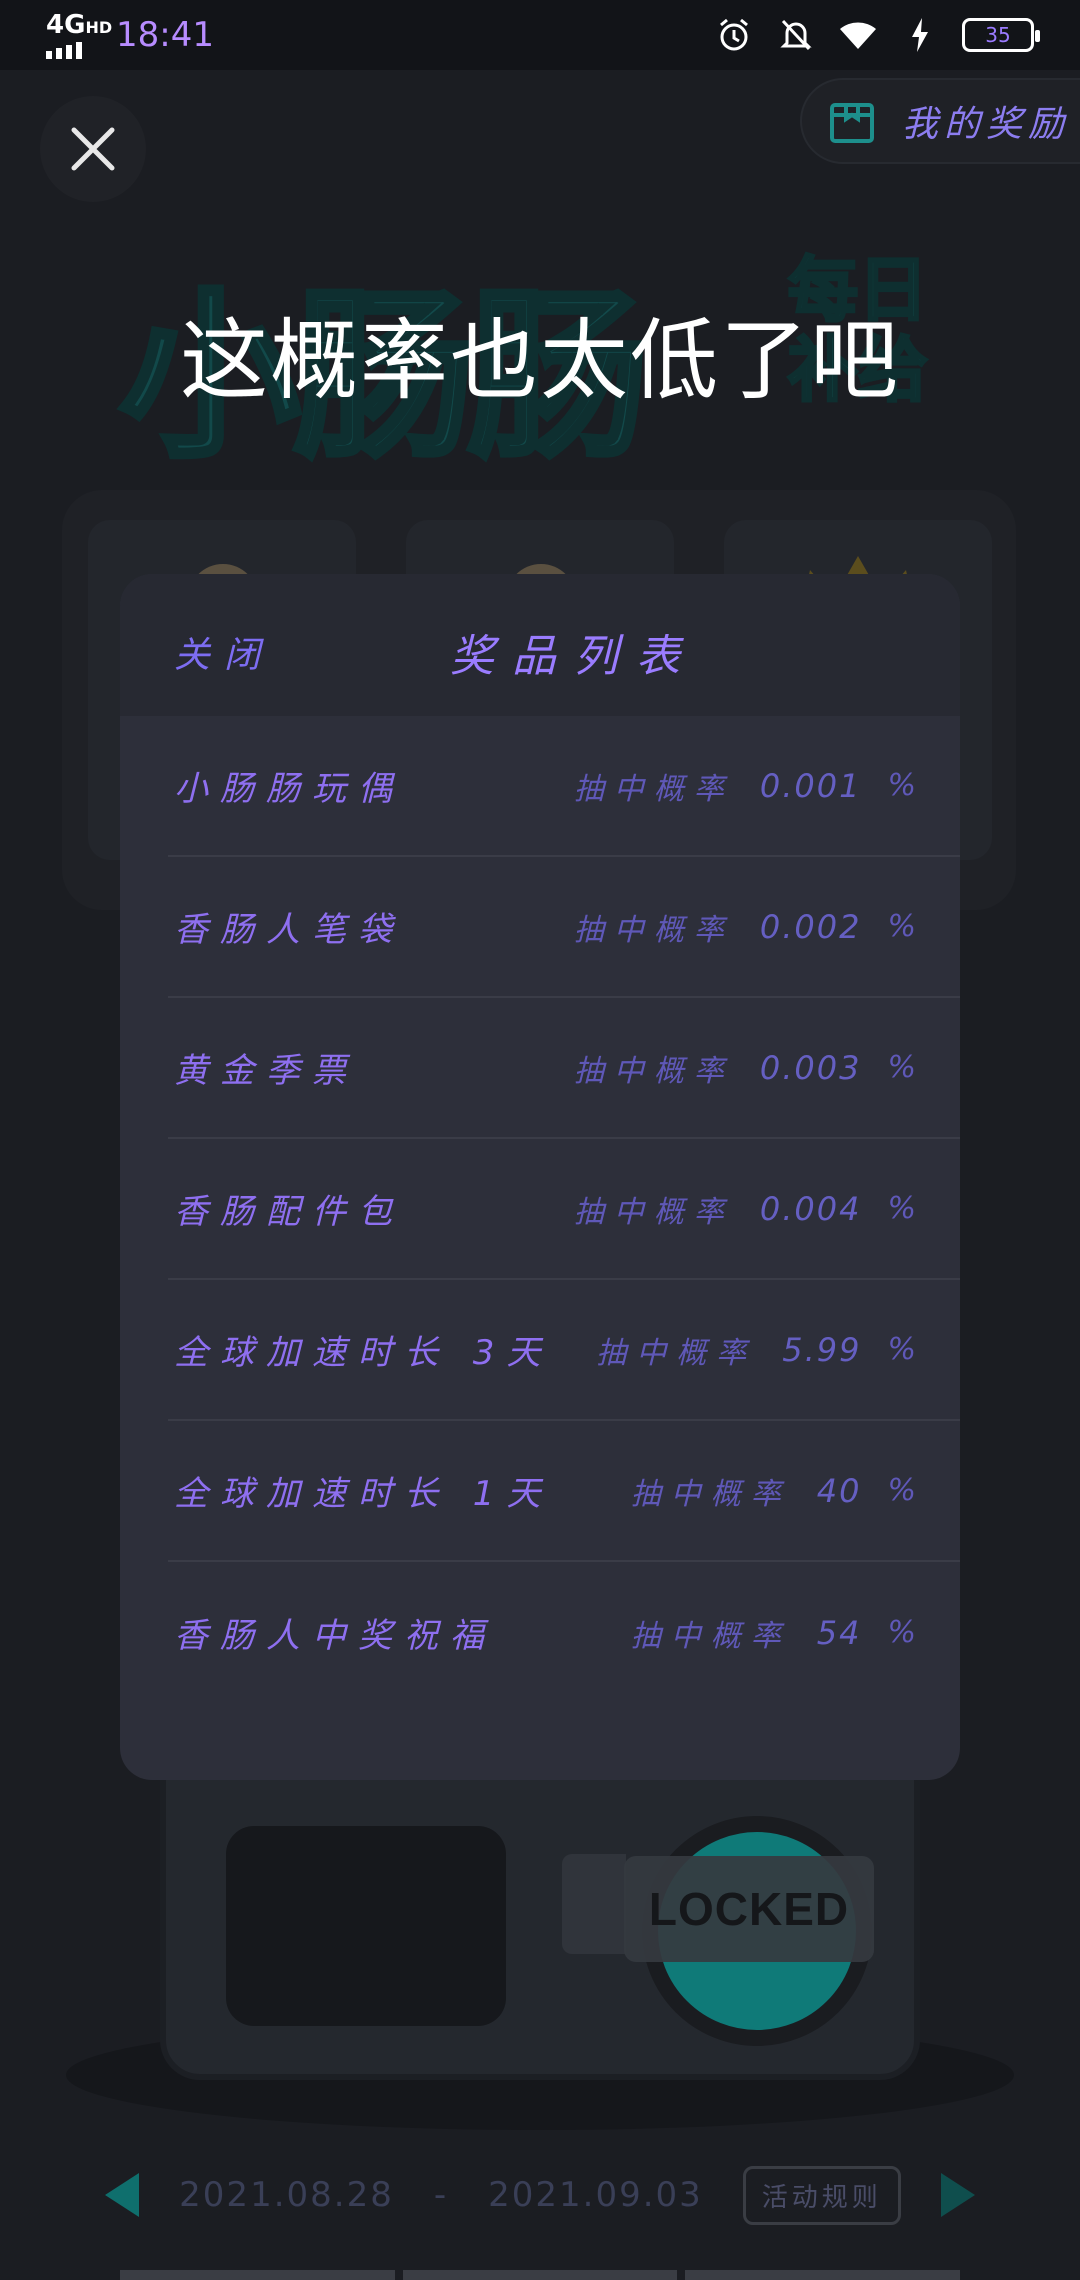 Image resolution: width=1080 pixels, height=2280 pixels. I want to click on my-rewards-label: 我的奖励, so click(986, 124).